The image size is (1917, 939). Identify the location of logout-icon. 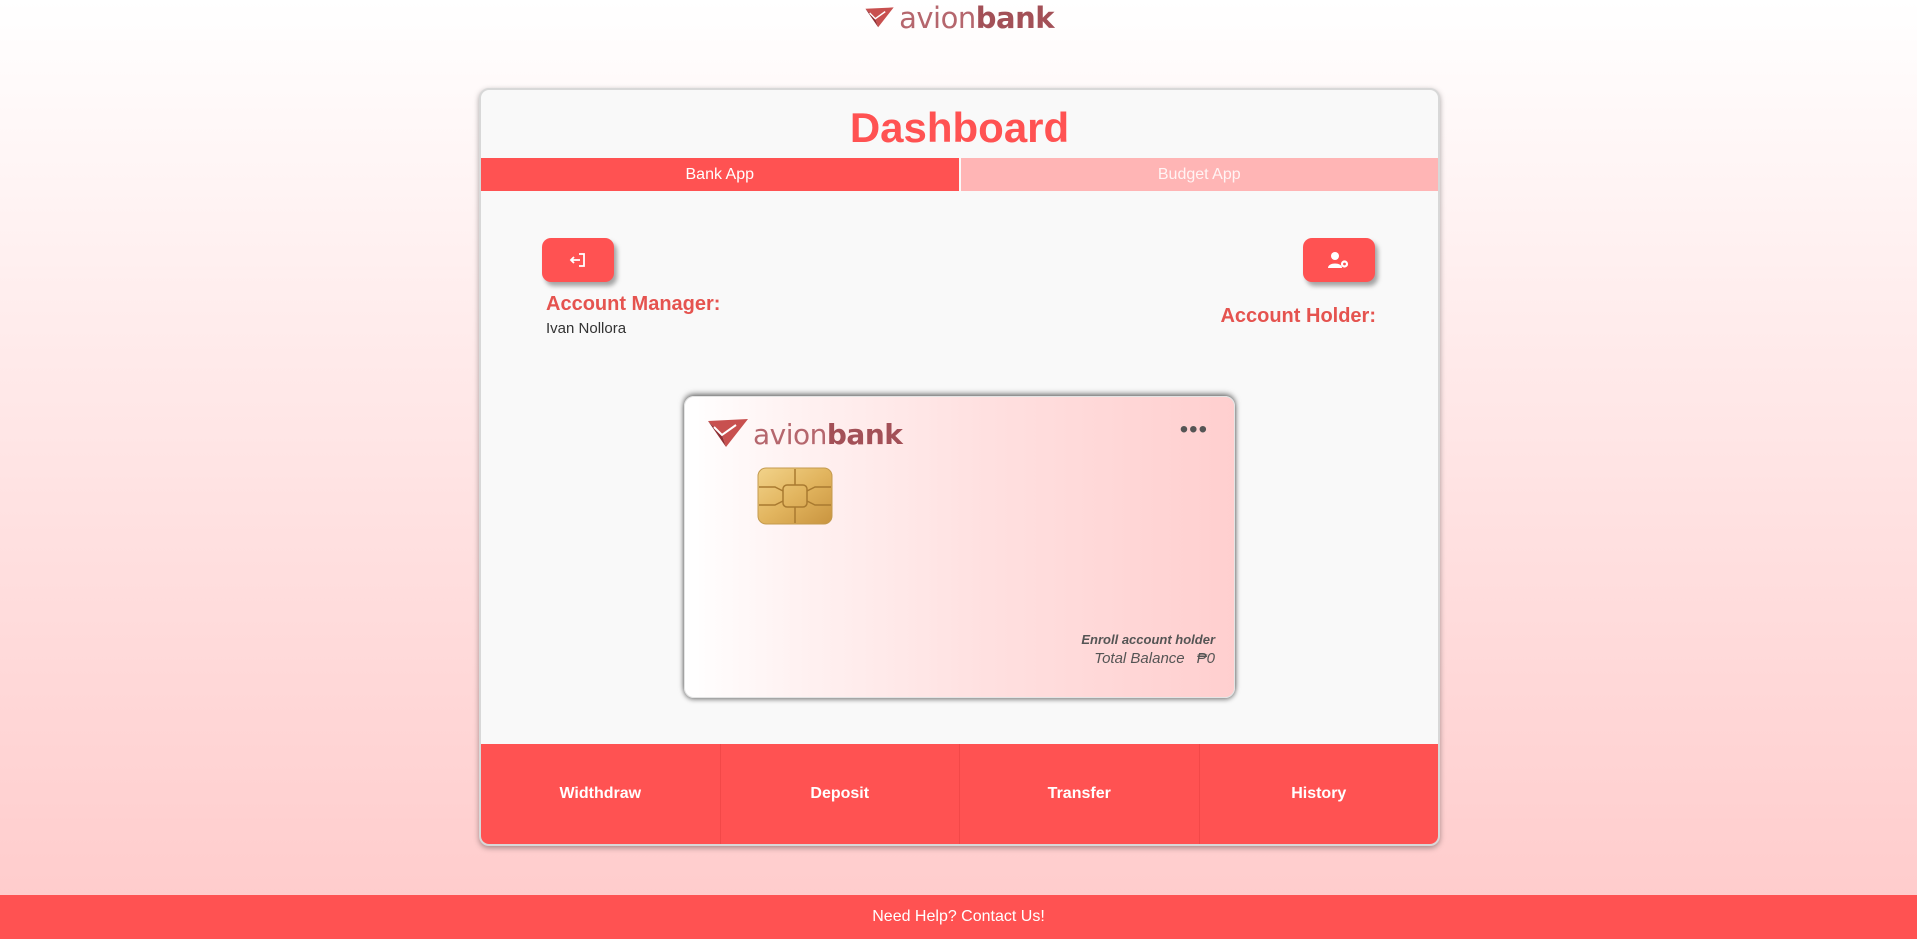
(577, 260).